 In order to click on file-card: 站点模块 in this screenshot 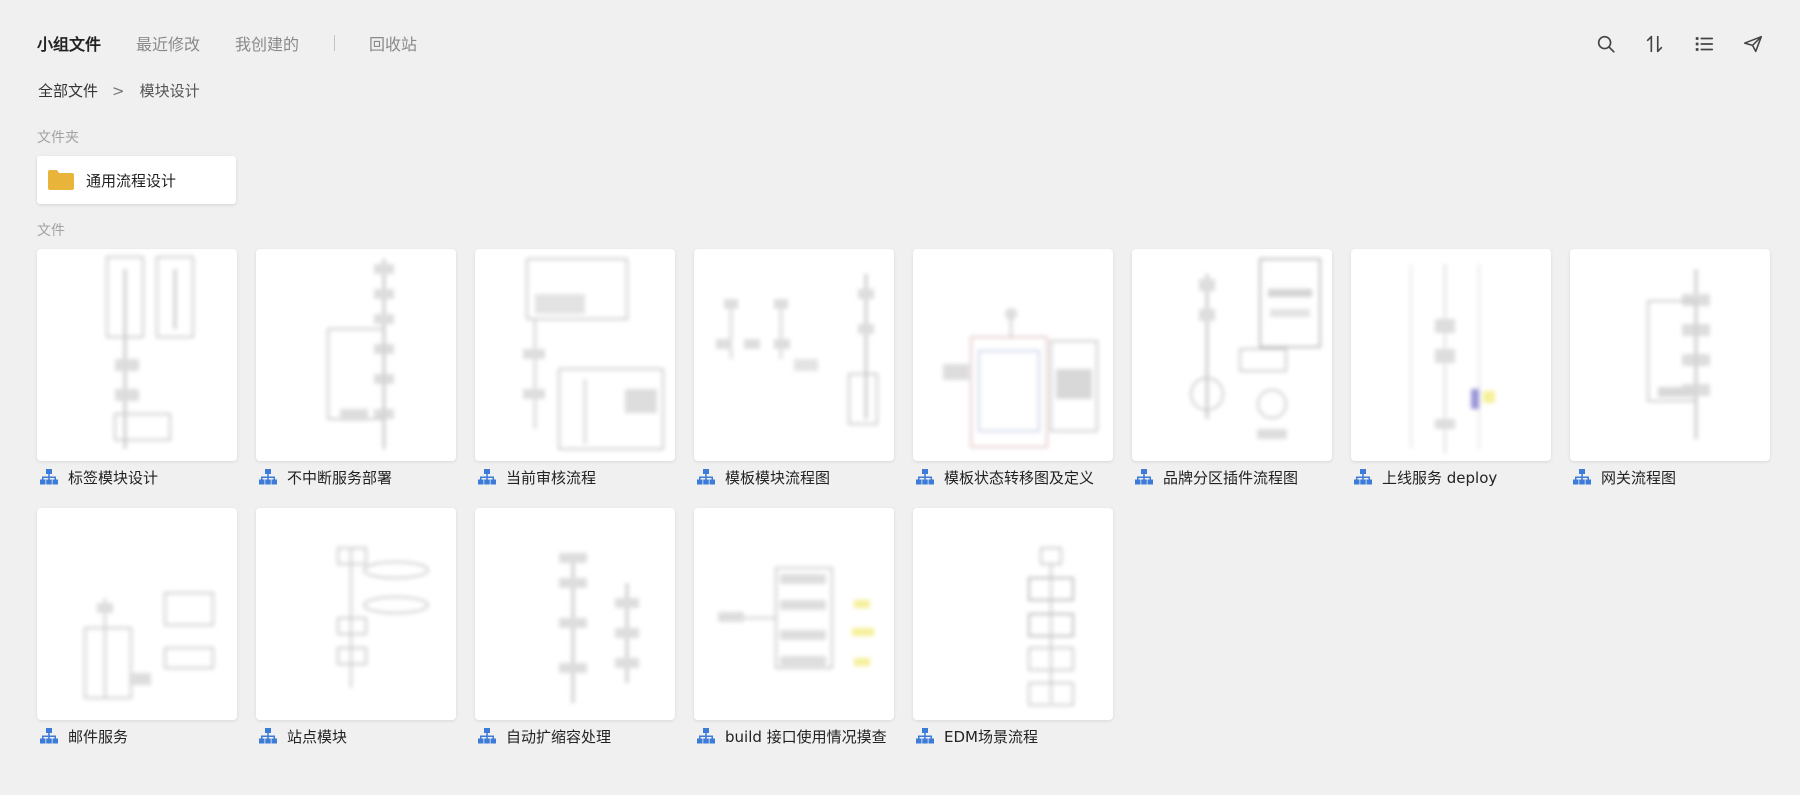, I will do `click(356, 628)`.